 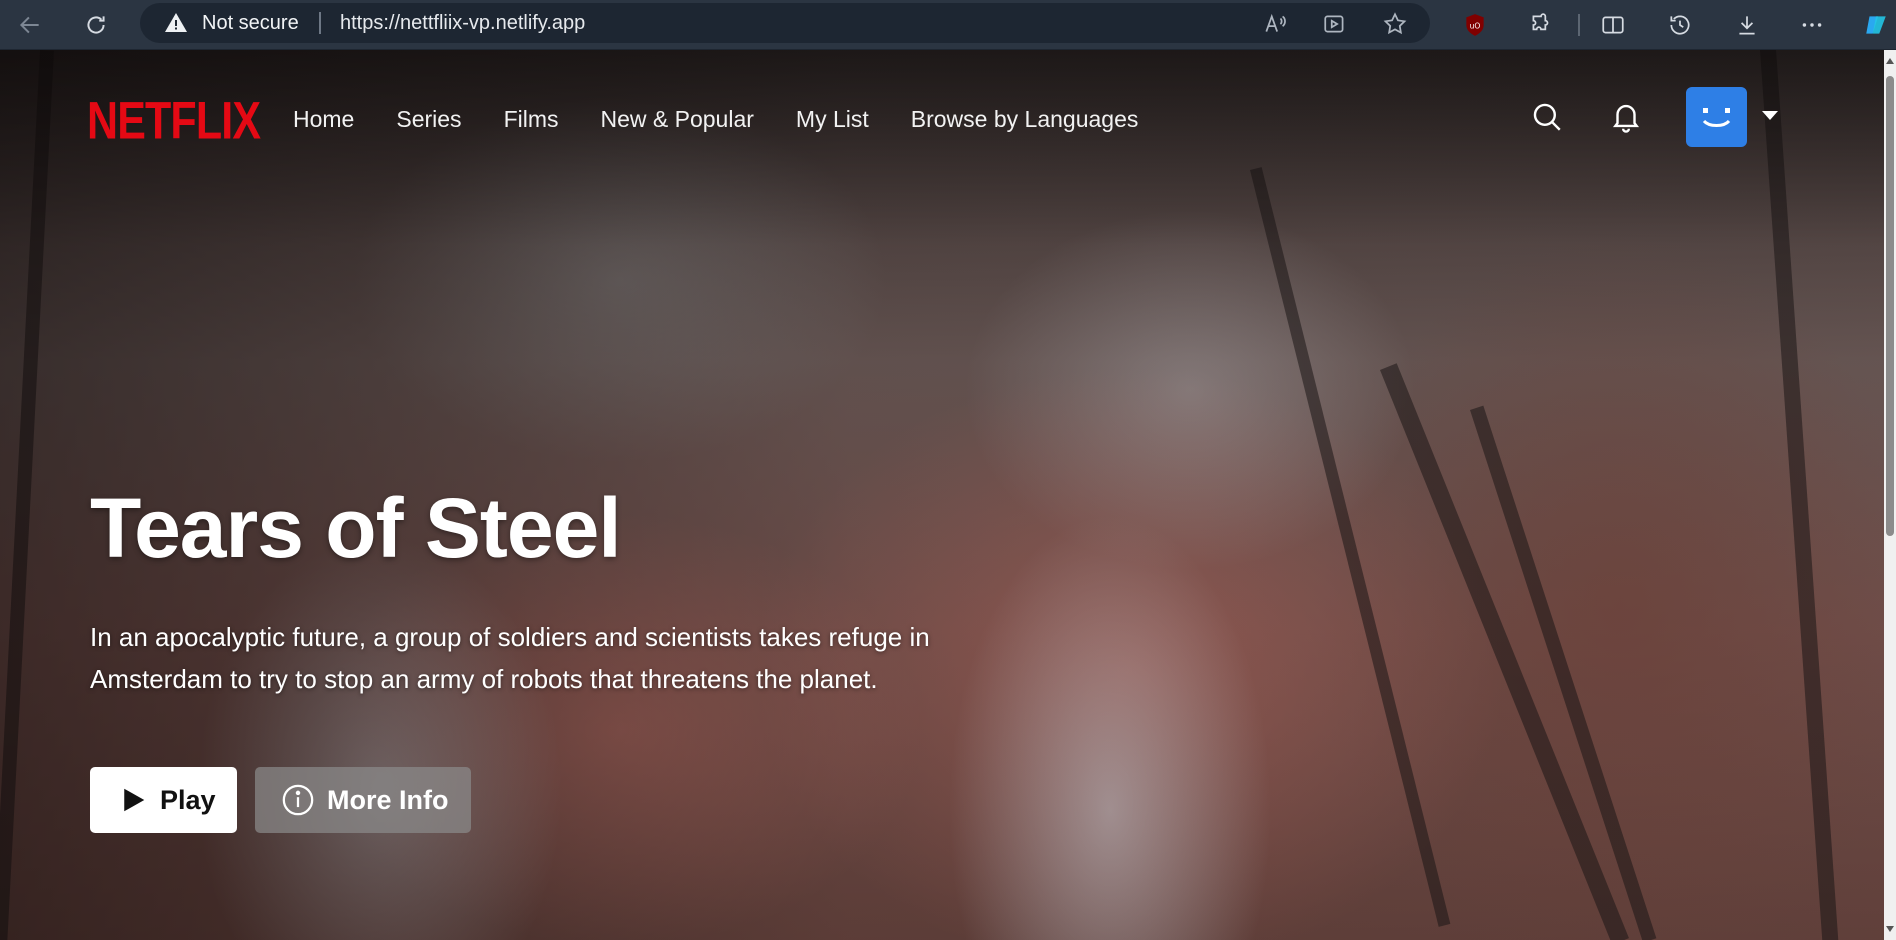 I want to click on nav-link-films: Films, so click(x=531, y=119).